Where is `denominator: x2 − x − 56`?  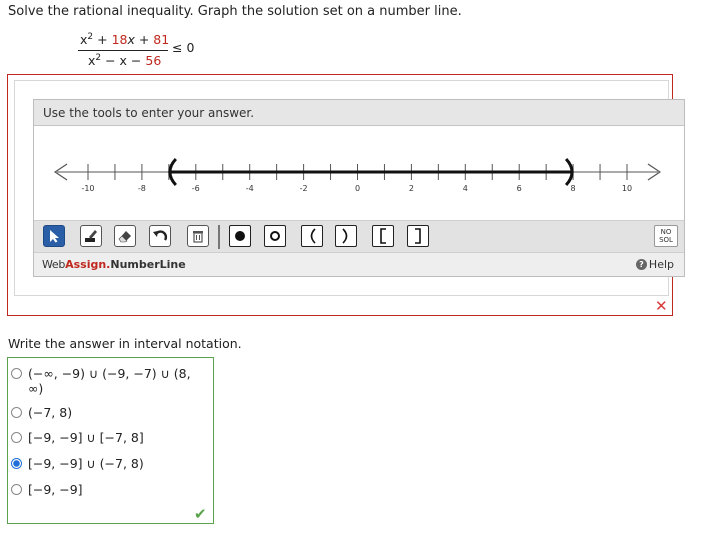
denominator: x2 − x − 56 is located at coordinates (125, 61).